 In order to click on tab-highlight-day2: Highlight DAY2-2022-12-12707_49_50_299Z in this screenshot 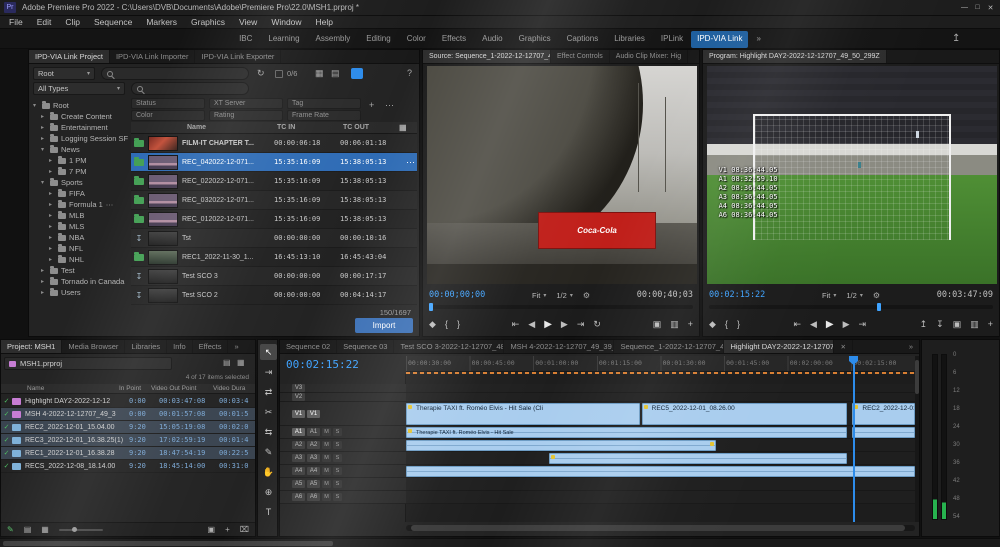, I will do `click(779, 346)`.